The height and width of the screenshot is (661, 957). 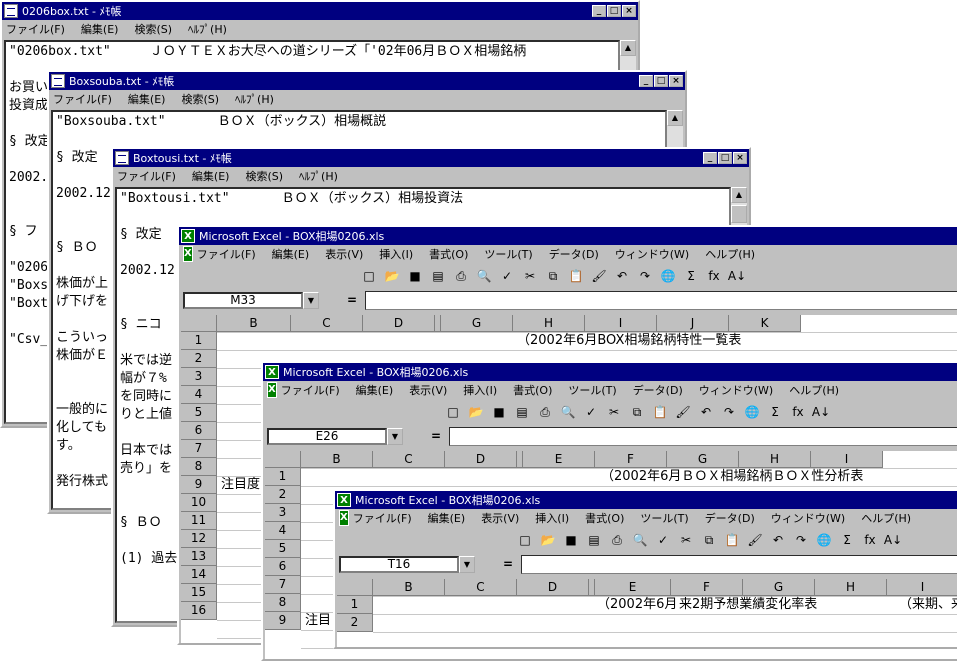 What do you see at coordinates (617, 540) in the screenshot?
I see `preview-icon: ⎙` at bounding box center [617, 540].